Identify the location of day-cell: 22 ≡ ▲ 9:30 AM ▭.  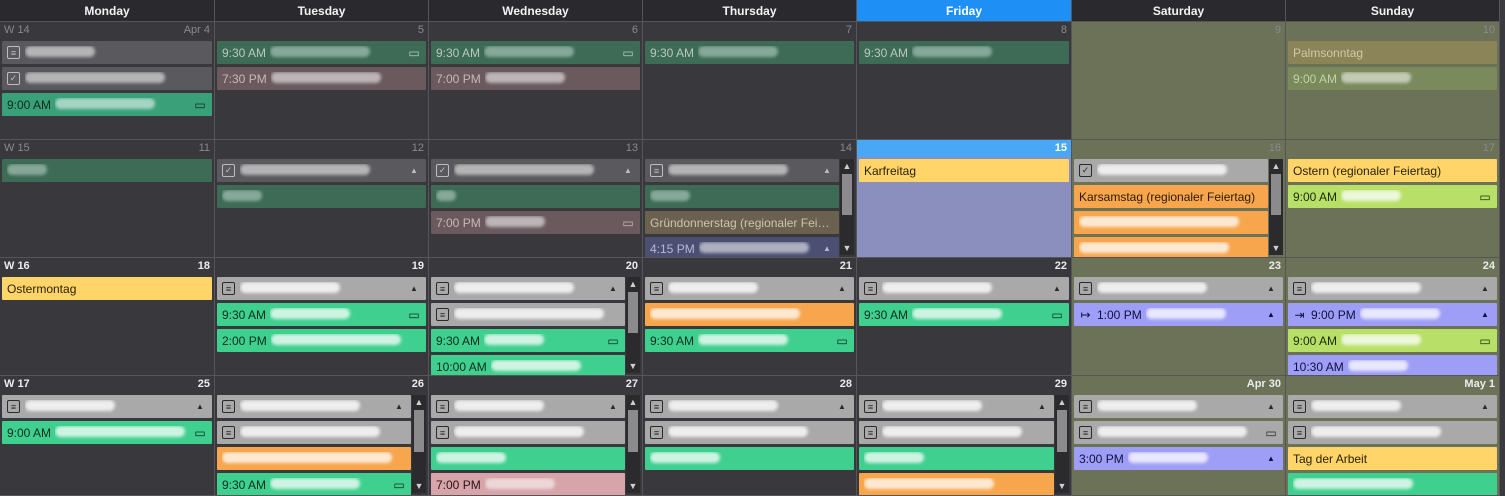
(964, 317).